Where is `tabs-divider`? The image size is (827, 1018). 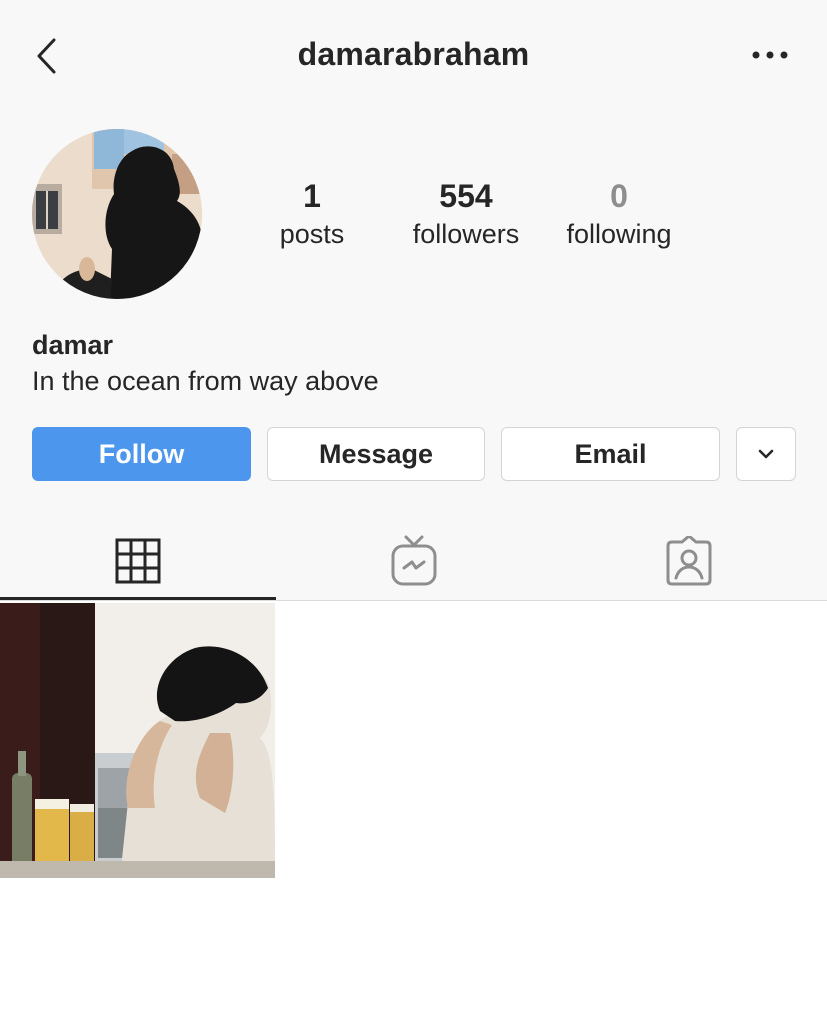
tabs-divider is located at coordinates (413, 600).